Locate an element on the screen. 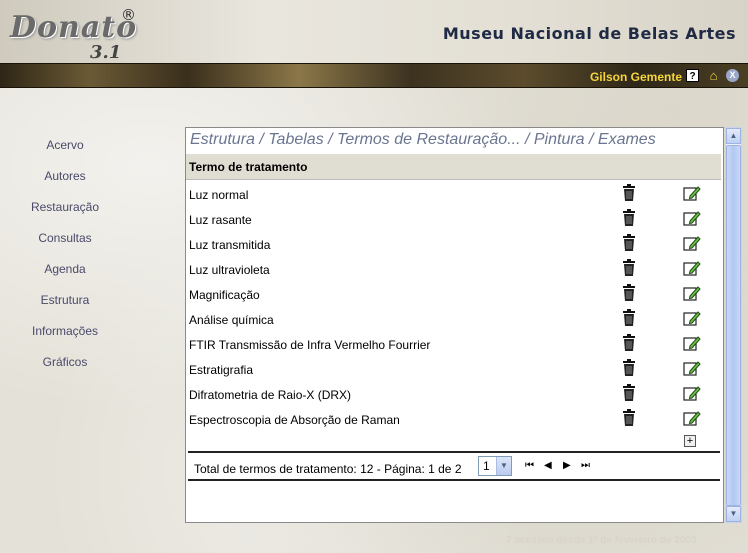 This screenshot has width=748, height=553. table-row: Difratometria de Raio-X (DRX) is located at coordinates (453, 393).